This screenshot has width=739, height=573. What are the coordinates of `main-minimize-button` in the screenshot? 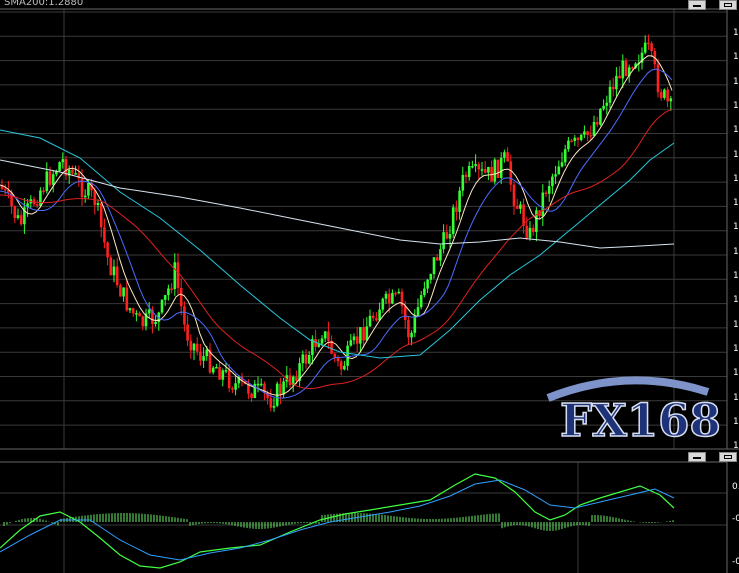 It's located at (697, 5).